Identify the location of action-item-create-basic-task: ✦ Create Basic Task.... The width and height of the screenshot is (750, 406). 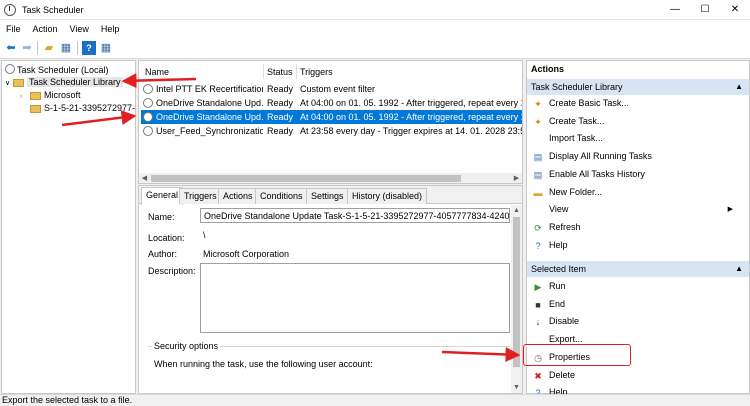
(638, 103).